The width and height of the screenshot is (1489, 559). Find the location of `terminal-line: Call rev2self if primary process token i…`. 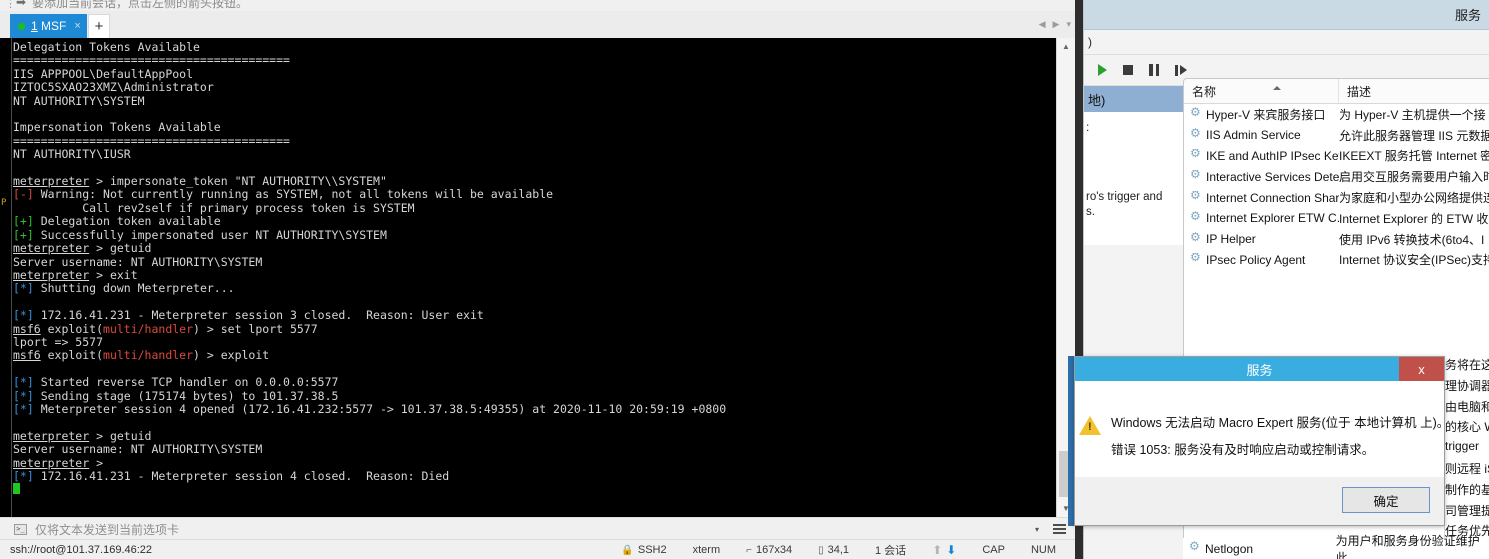

terminal-line: Call rev2self if primary process token i… is located at coordinates (214, 207).